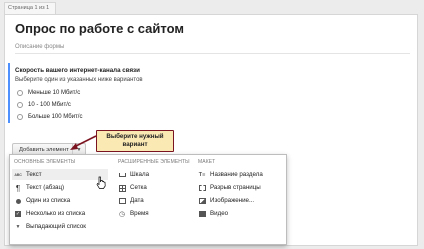 The width and height of the screenshot is (424, 249). What do you see at coordinates (30, 8) in the screenshot?
I see `page-indicator-tab: Страница 1 из 1` at bounding box center [30, 8].